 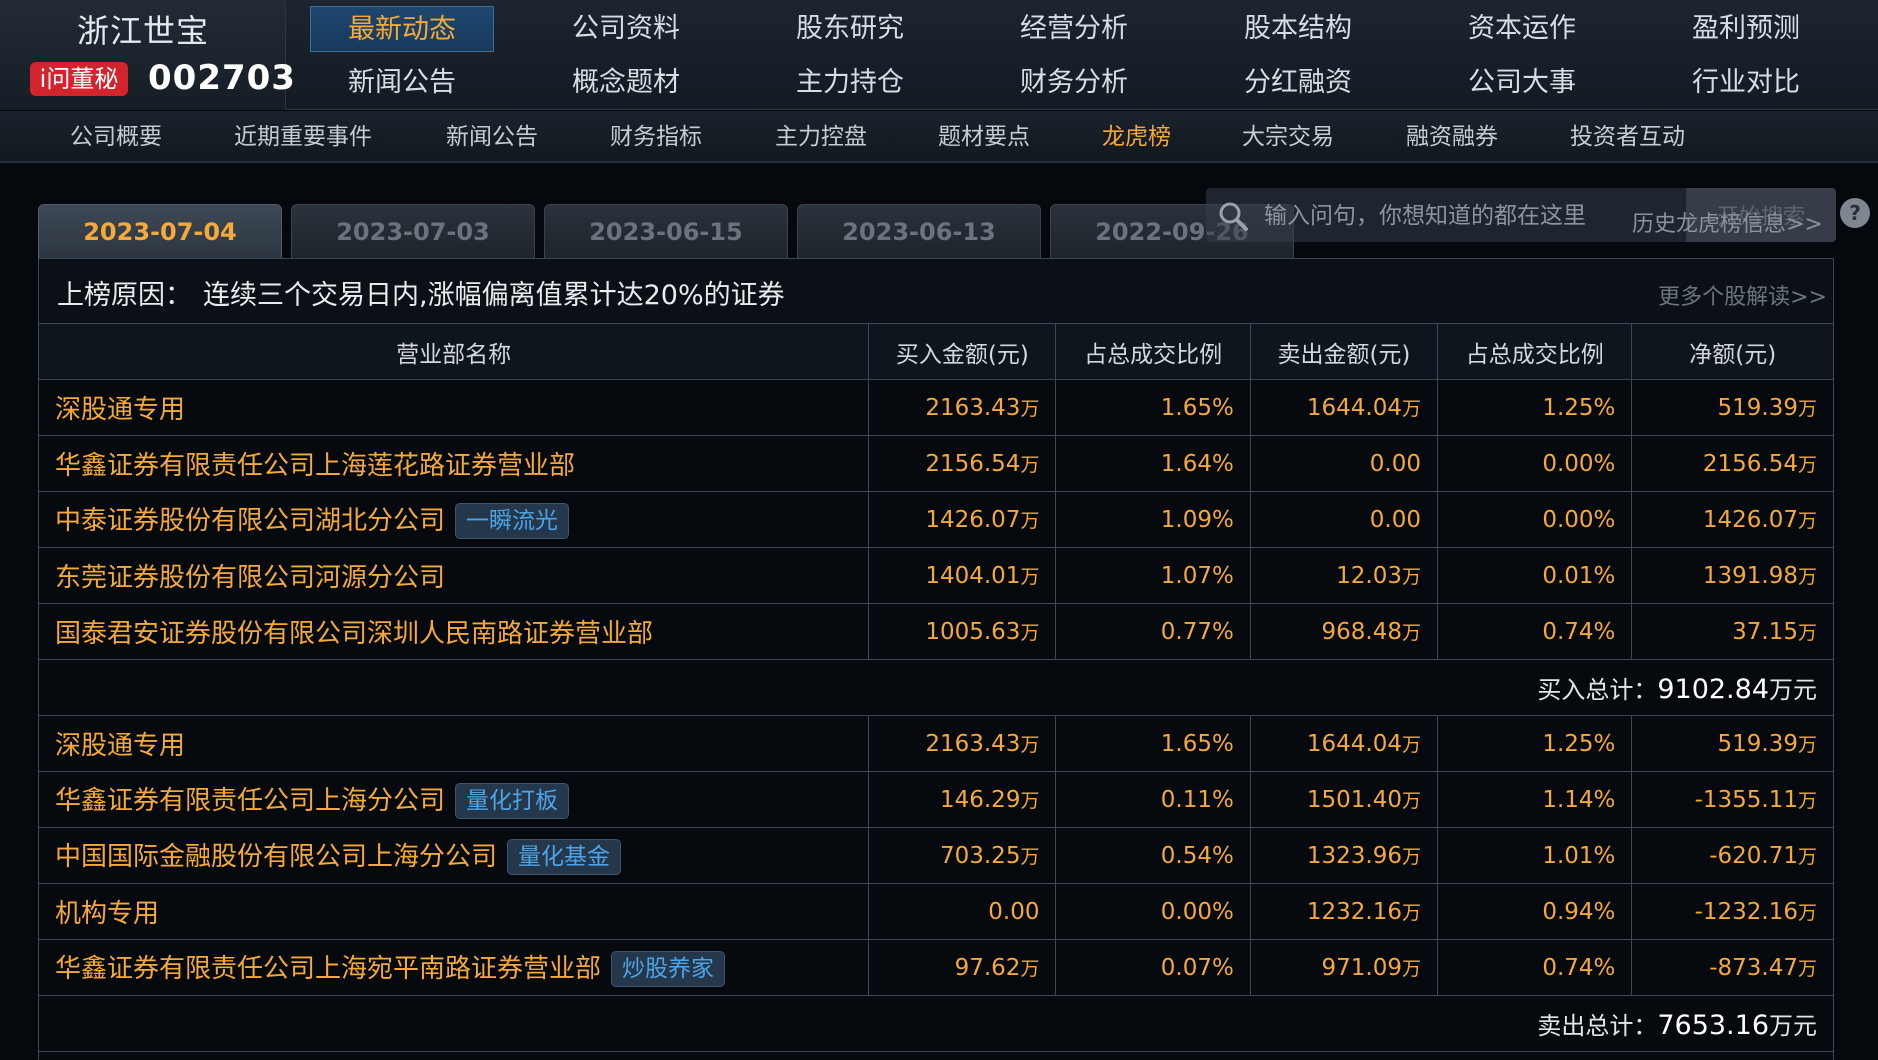 I want to click on sell-amount-cell: 1501.40万, so click(x=1344, y=799).